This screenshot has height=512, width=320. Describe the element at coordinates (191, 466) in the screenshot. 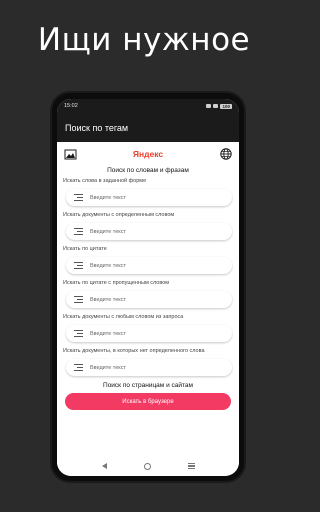

I see `recents-icon` at that location.